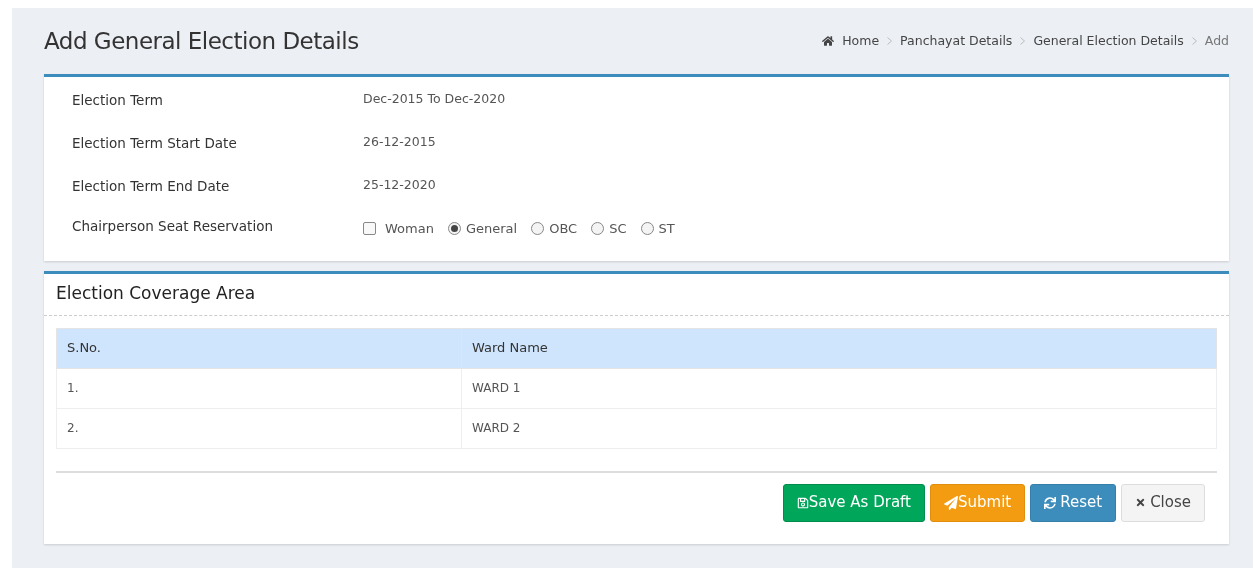 The height and width of the screenshot is (568, 1253). What do you see at coordinates (1108, 41) in the screenshot?
I see `breadcrumb-link: General Election Details` at bounding box center [1108, 41].